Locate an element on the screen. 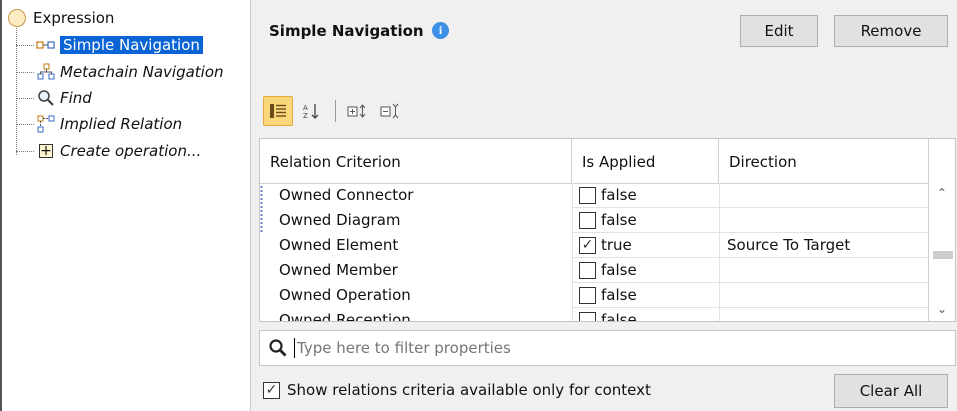 This screenshot has height=411, width=957. properties-toolbar: AZ is located at coordinates (335, 111).